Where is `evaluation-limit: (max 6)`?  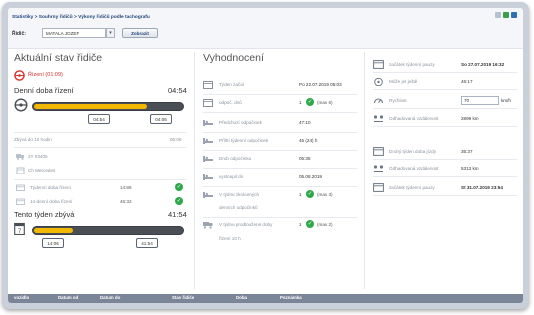
evaluation-limit: (max 6) is located at coordinates (325, 102).